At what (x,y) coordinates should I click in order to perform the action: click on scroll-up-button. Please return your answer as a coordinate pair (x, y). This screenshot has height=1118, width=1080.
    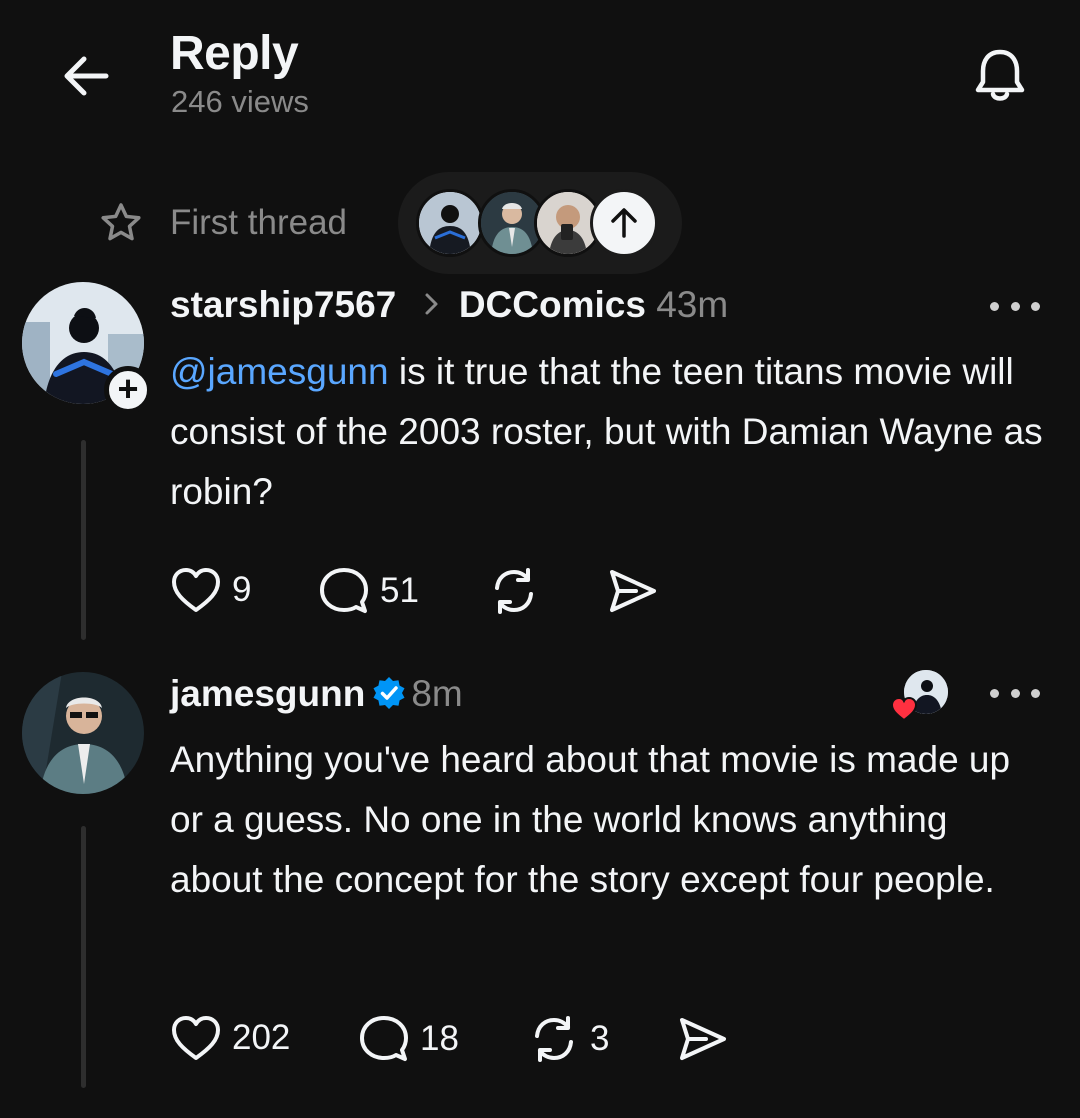
    Looking at the image, I should click on (624, 223).